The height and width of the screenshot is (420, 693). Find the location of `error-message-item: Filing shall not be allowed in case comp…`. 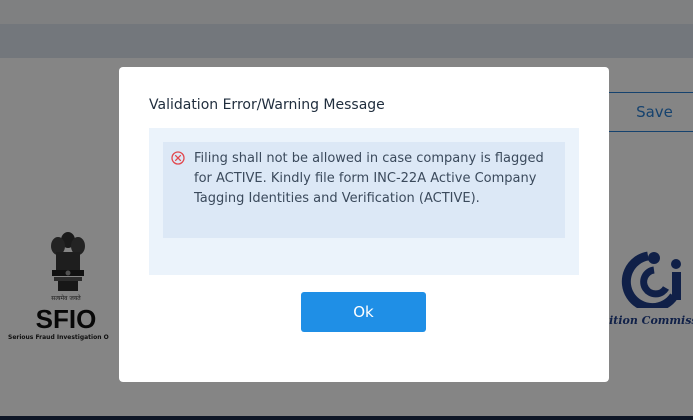

error-message-item: Filing shall not be allowed in case comp… is located at coordinates (364, 190).